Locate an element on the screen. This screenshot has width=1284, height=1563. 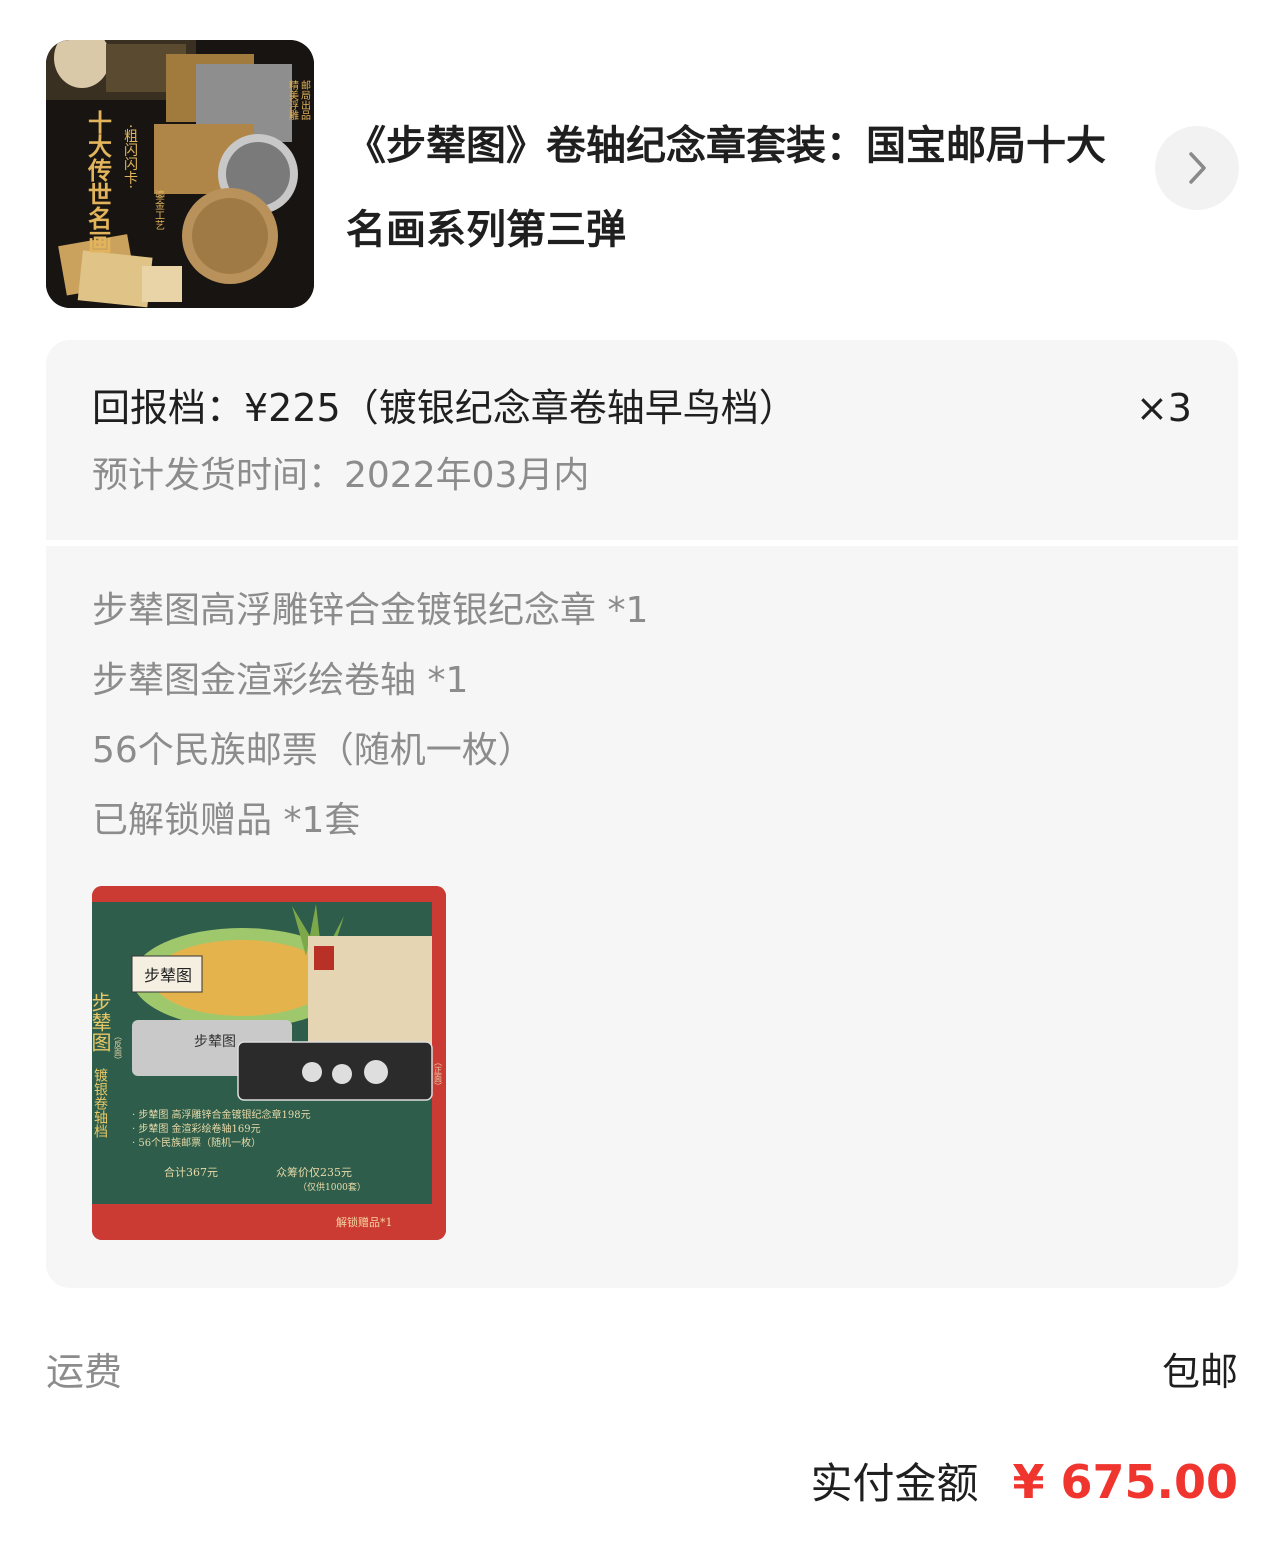
thumbnail-title: 十大传世名画 is located at coordinates (98, 182).